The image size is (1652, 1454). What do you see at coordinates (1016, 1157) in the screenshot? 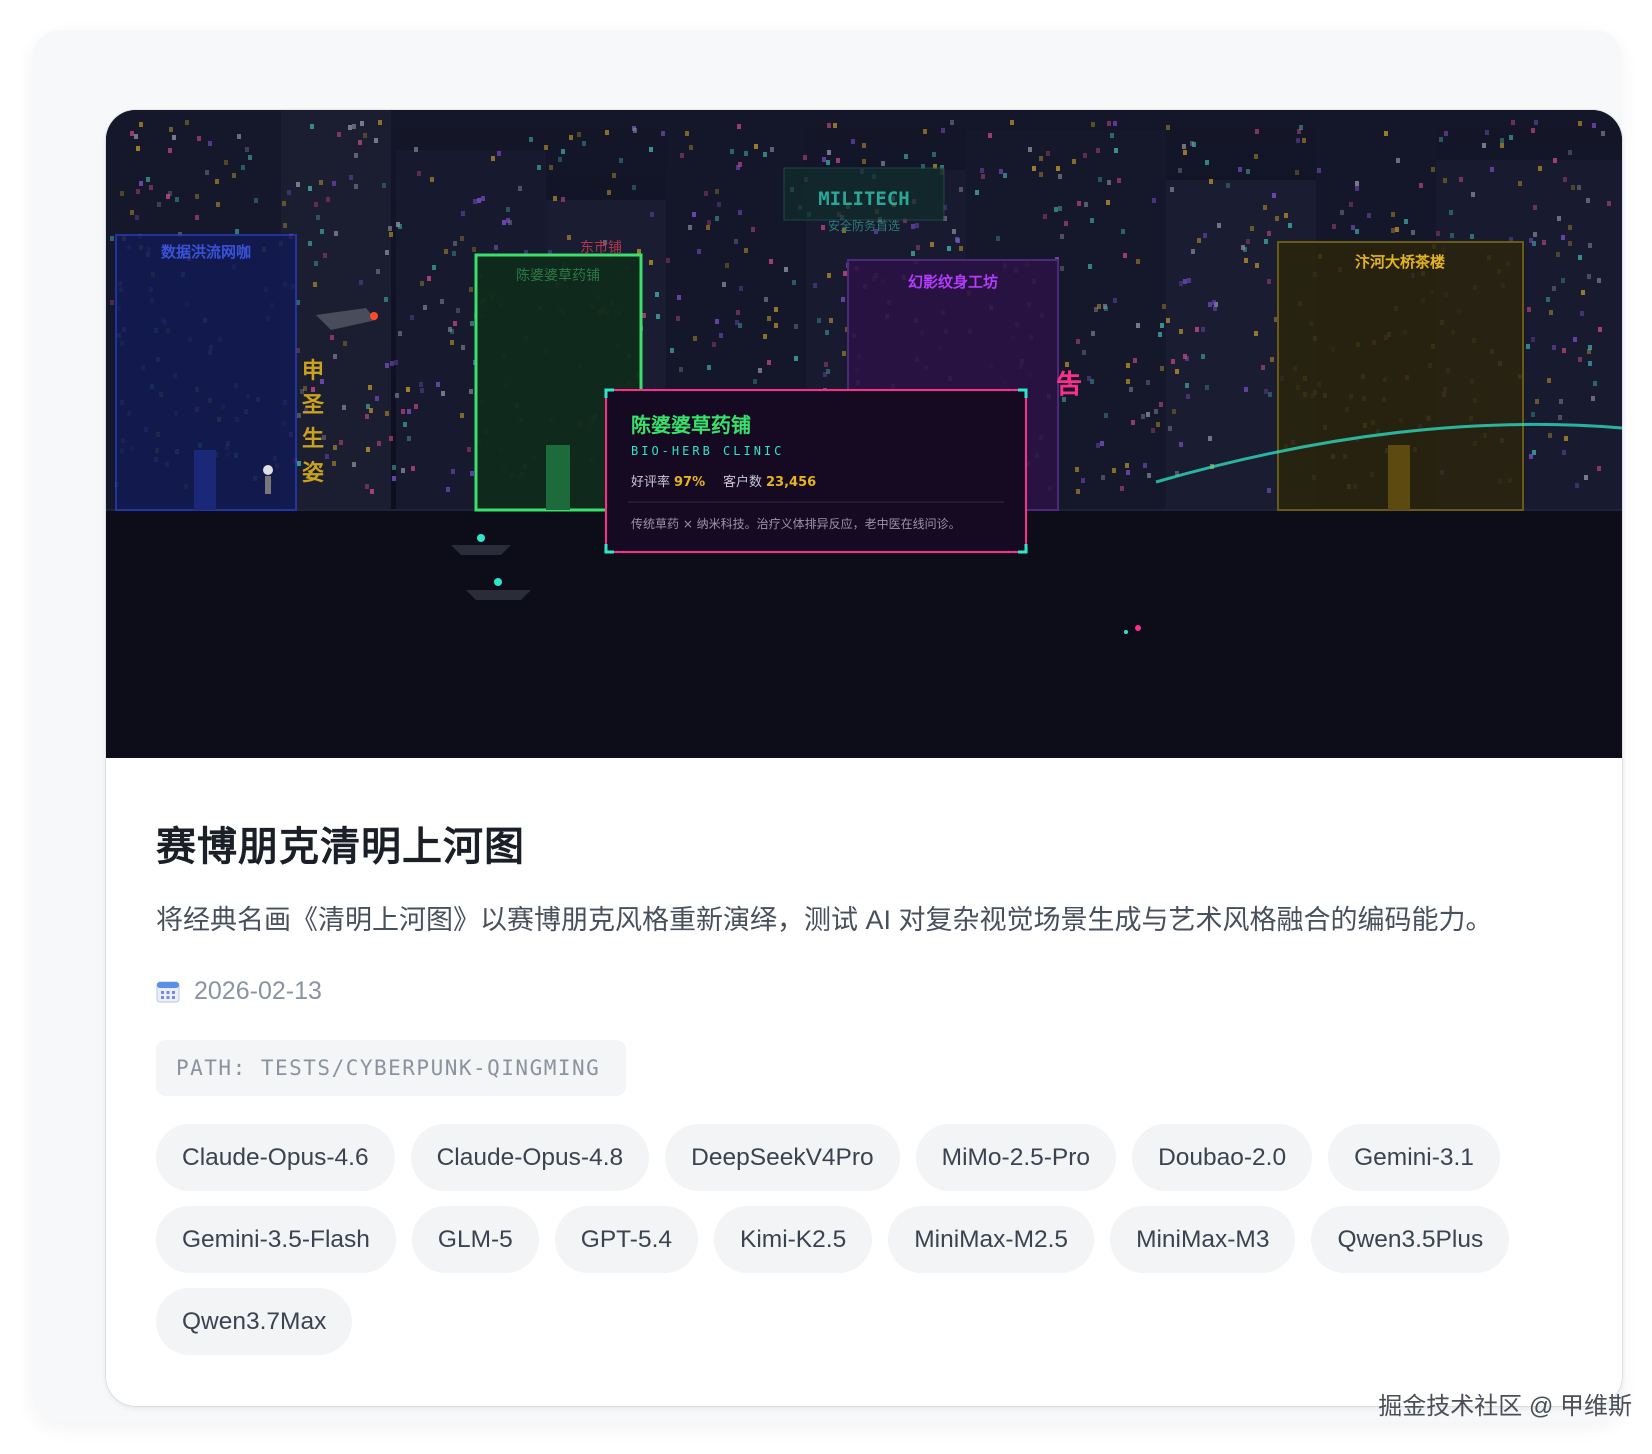
I see `model-tag: MiMo-2.5-Pro` at bounding box center [1016, 1157].